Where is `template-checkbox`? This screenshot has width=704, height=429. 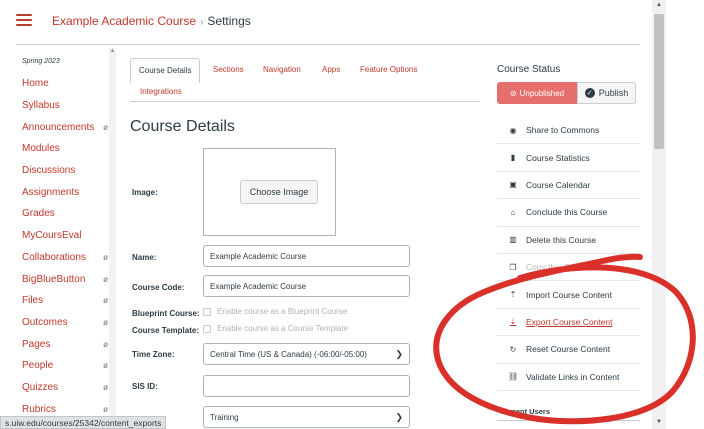 template-checkbox is located at coordinates (207, 328).